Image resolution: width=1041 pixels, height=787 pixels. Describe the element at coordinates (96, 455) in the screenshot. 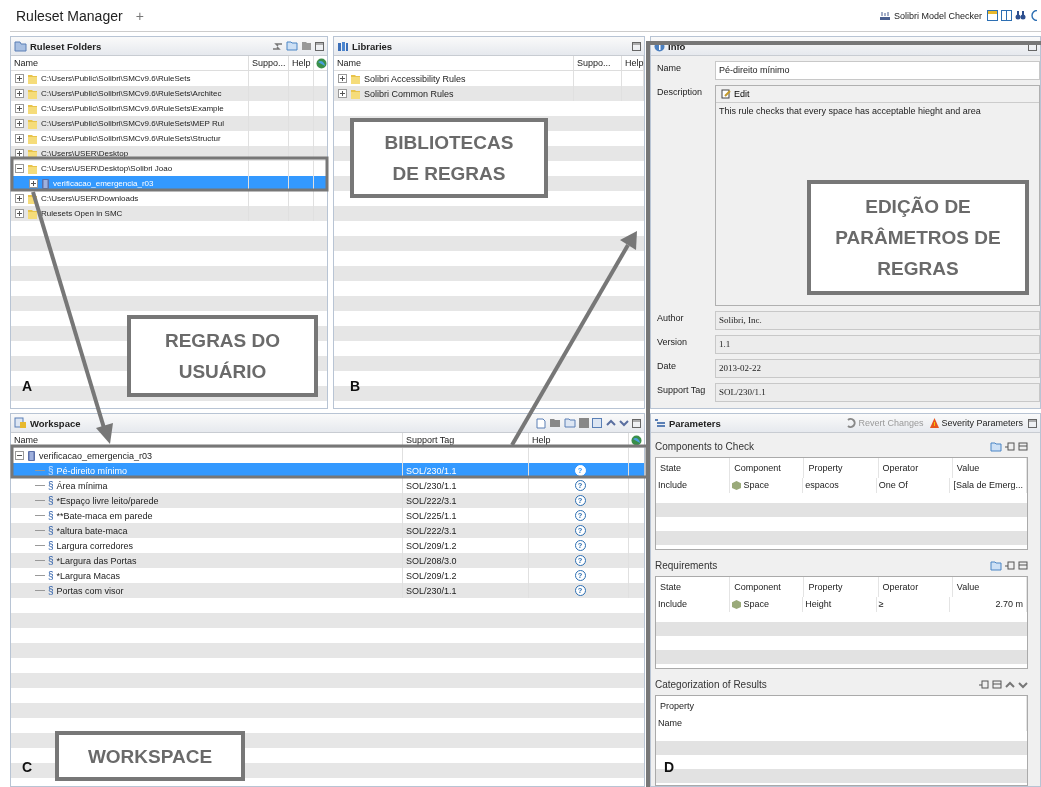

I see `tree-item: verificacao_emergencia_r03` at that location.